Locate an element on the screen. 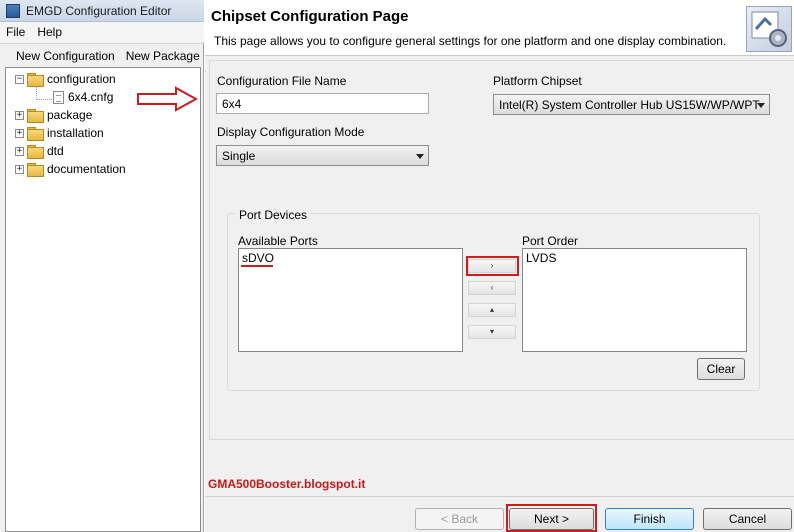 The height and width of the screenshot is (532, 794). move-left-button: ‹ is located at coordinates (492, 288).